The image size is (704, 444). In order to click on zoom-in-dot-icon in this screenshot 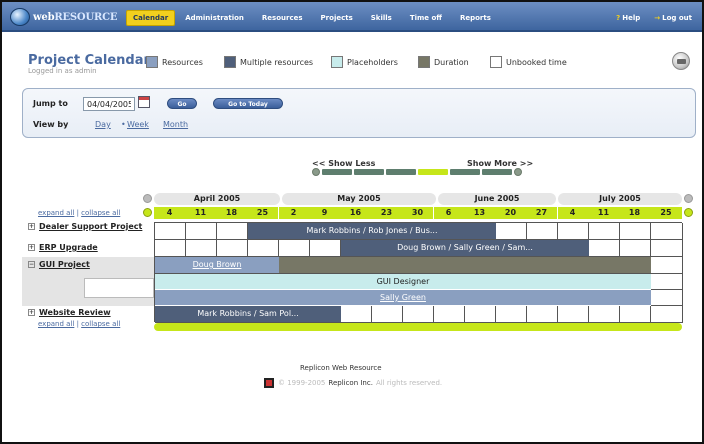, I will do `click(518, 172)`.